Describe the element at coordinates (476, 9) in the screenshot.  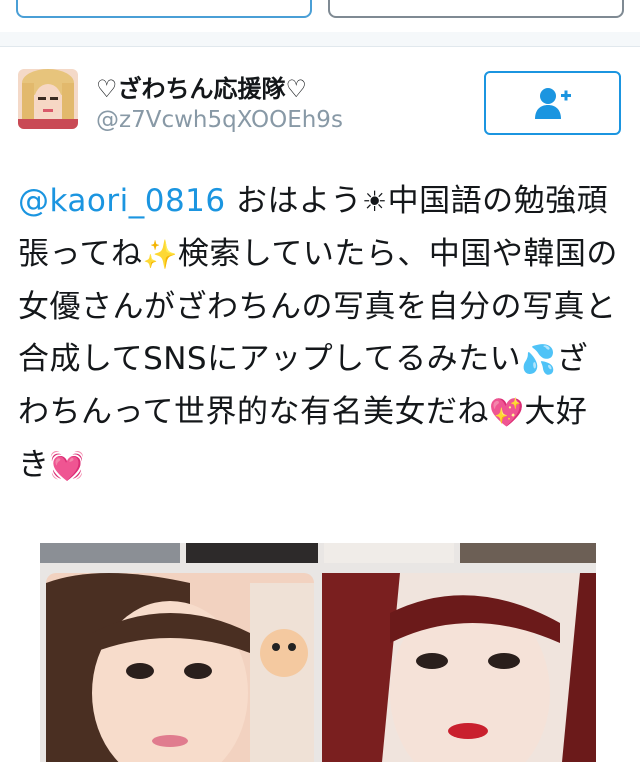
I see `top-right-button` at that location.